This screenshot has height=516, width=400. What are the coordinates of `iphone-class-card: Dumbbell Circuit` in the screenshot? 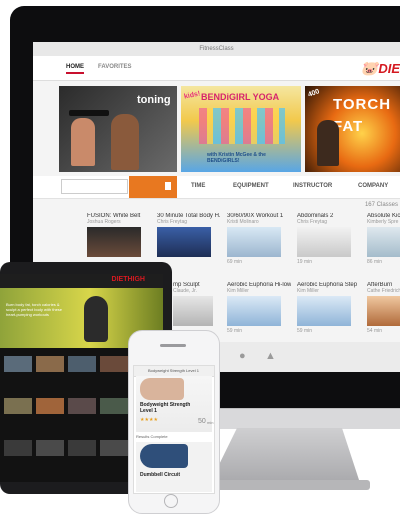 It's located at (174, 467).